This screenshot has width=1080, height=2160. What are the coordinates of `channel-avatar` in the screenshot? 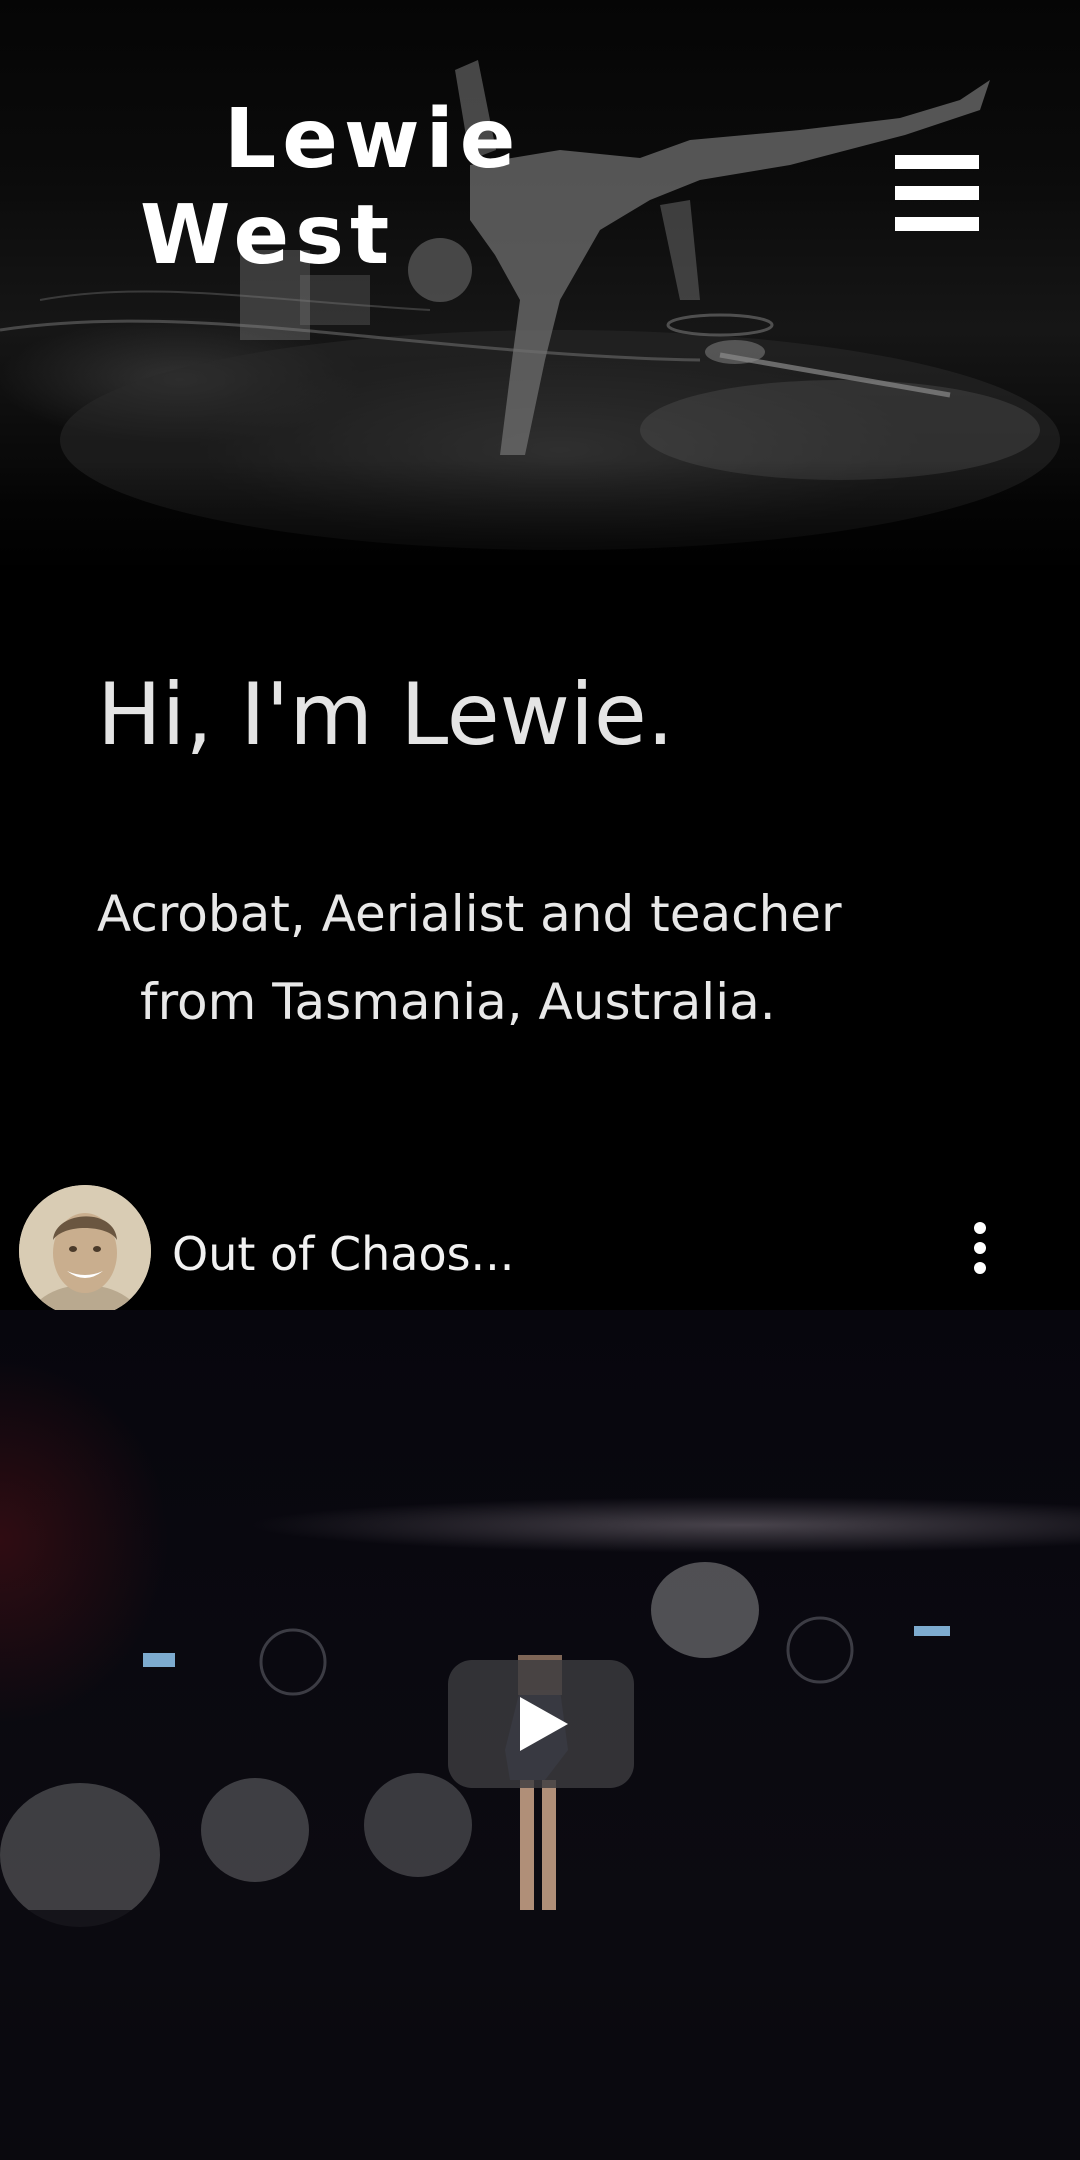 It's located at (85, 1251).